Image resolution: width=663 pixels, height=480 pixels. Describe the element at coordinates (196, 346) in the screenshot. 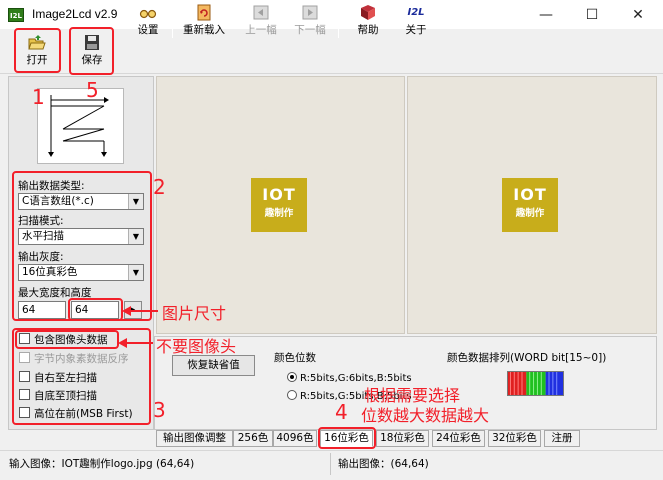

I see `annotation-no-header: 不要图像头` at that location.